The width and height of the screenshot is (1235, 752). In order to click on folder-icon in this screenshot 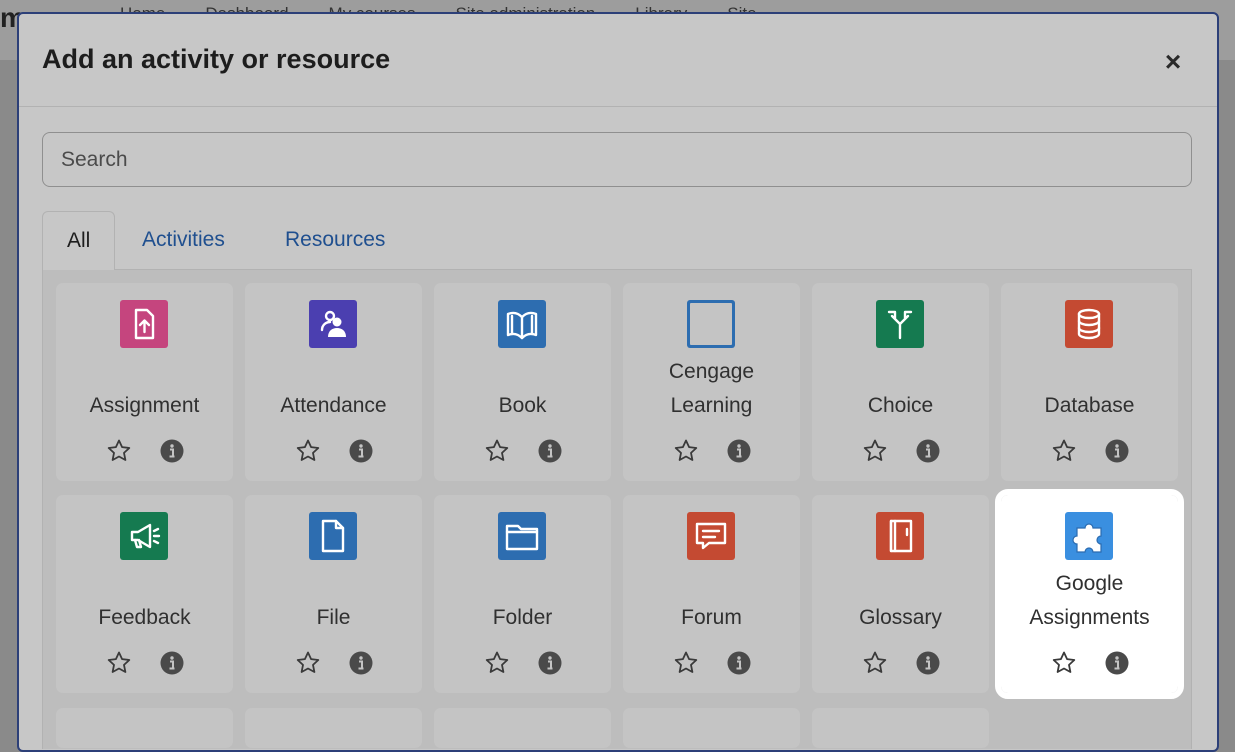, I will do `click(522, 536)`.